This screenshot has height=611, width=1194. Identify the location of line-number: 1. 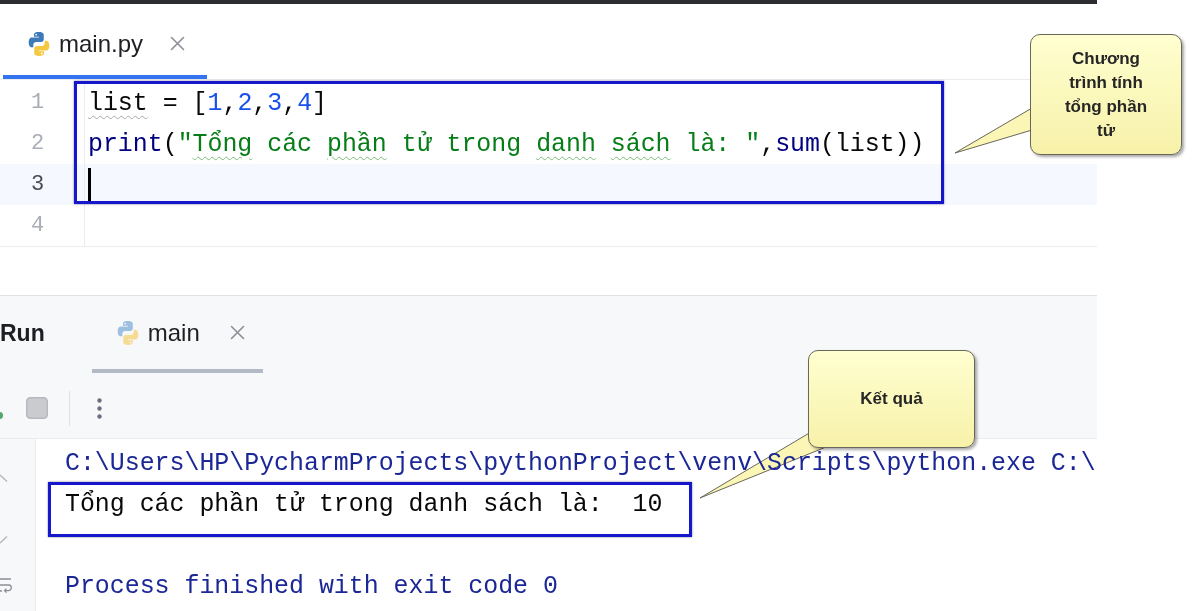
(37, 102).